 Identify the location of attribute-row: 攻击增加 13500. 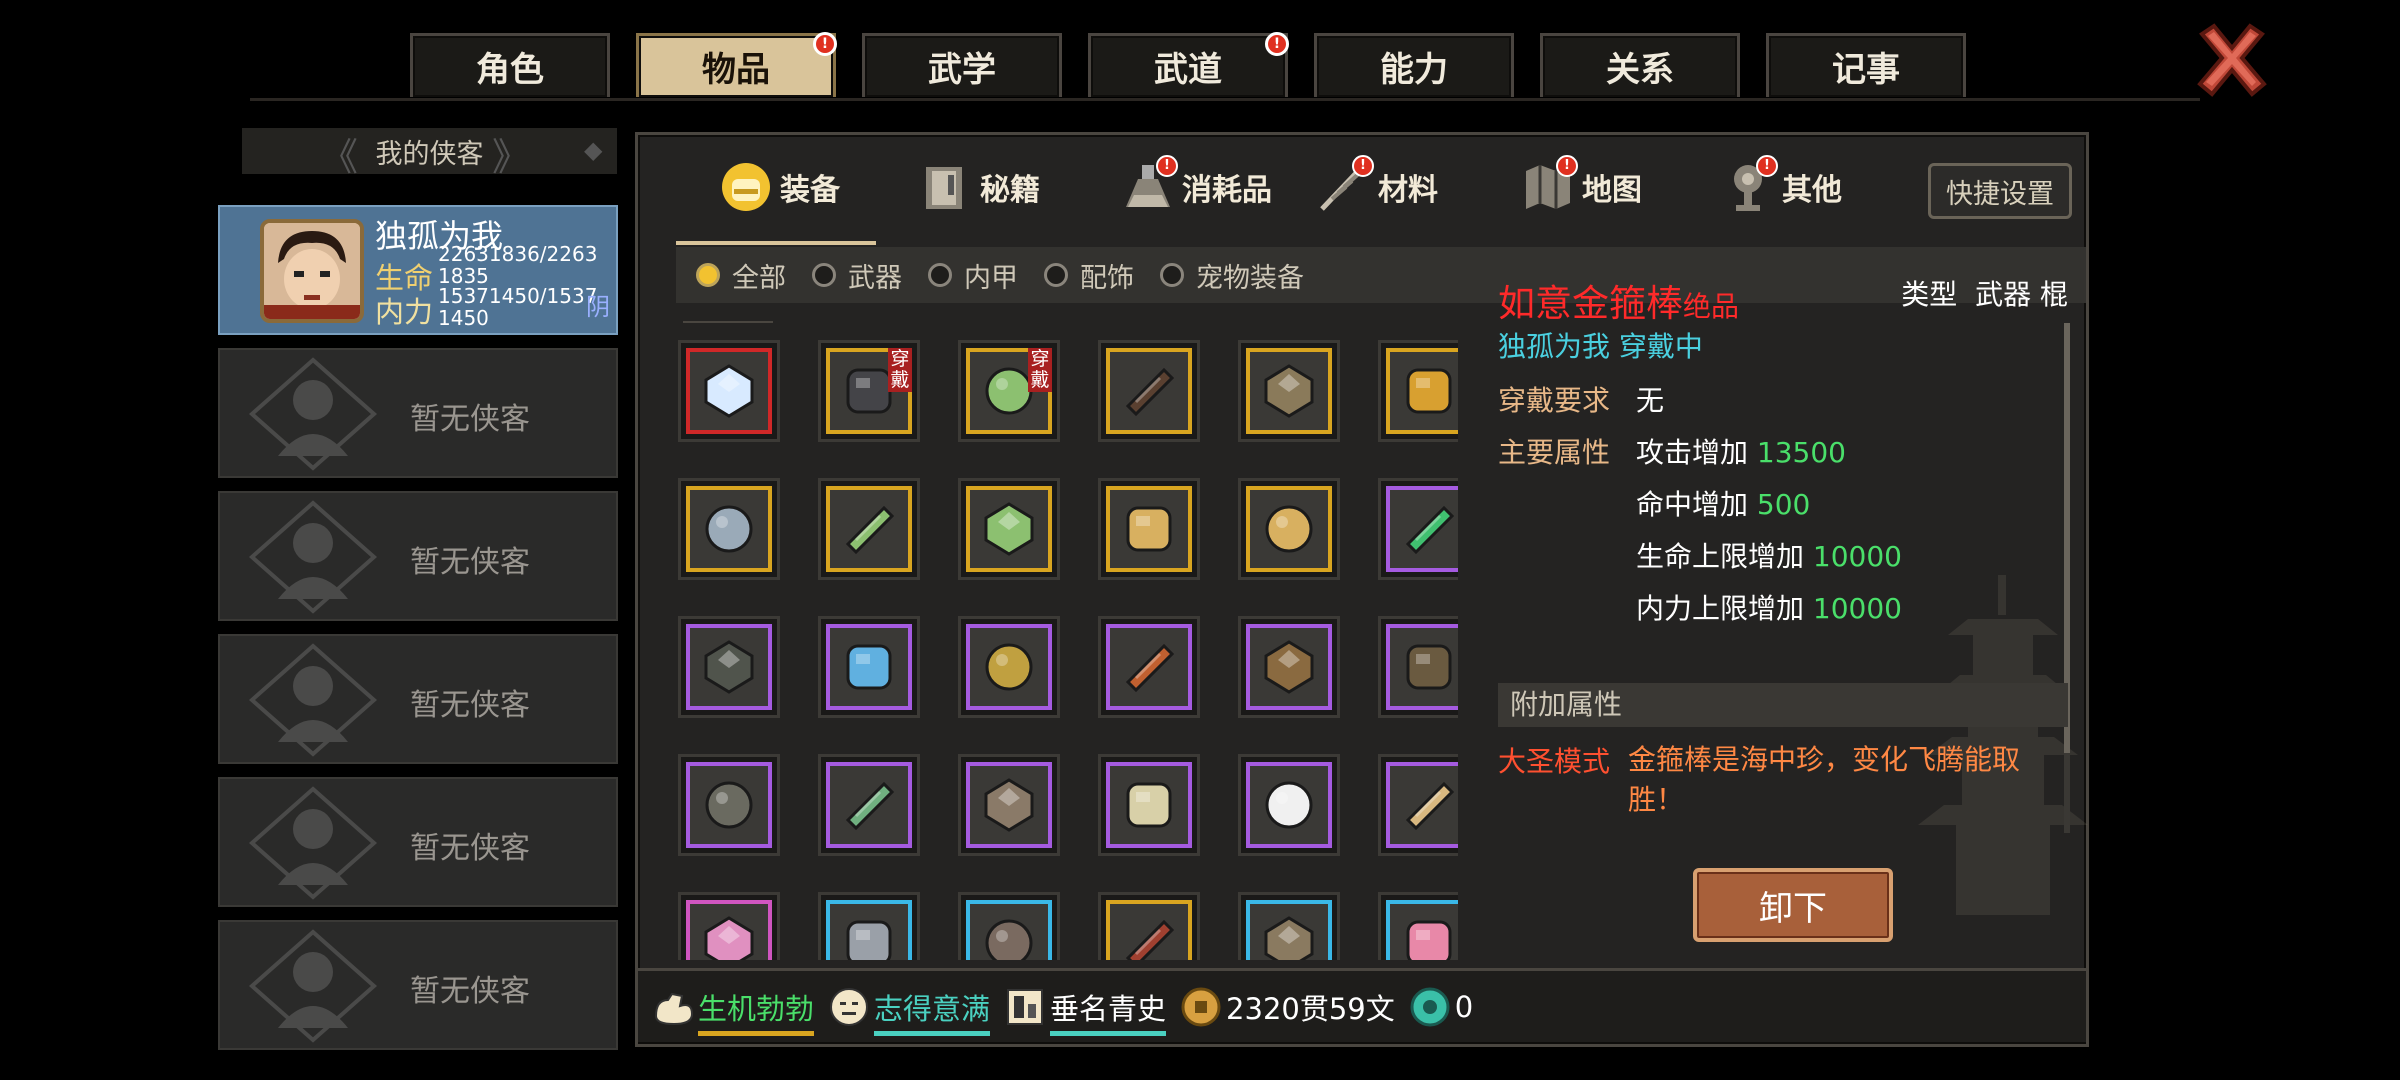
(1741, 451).